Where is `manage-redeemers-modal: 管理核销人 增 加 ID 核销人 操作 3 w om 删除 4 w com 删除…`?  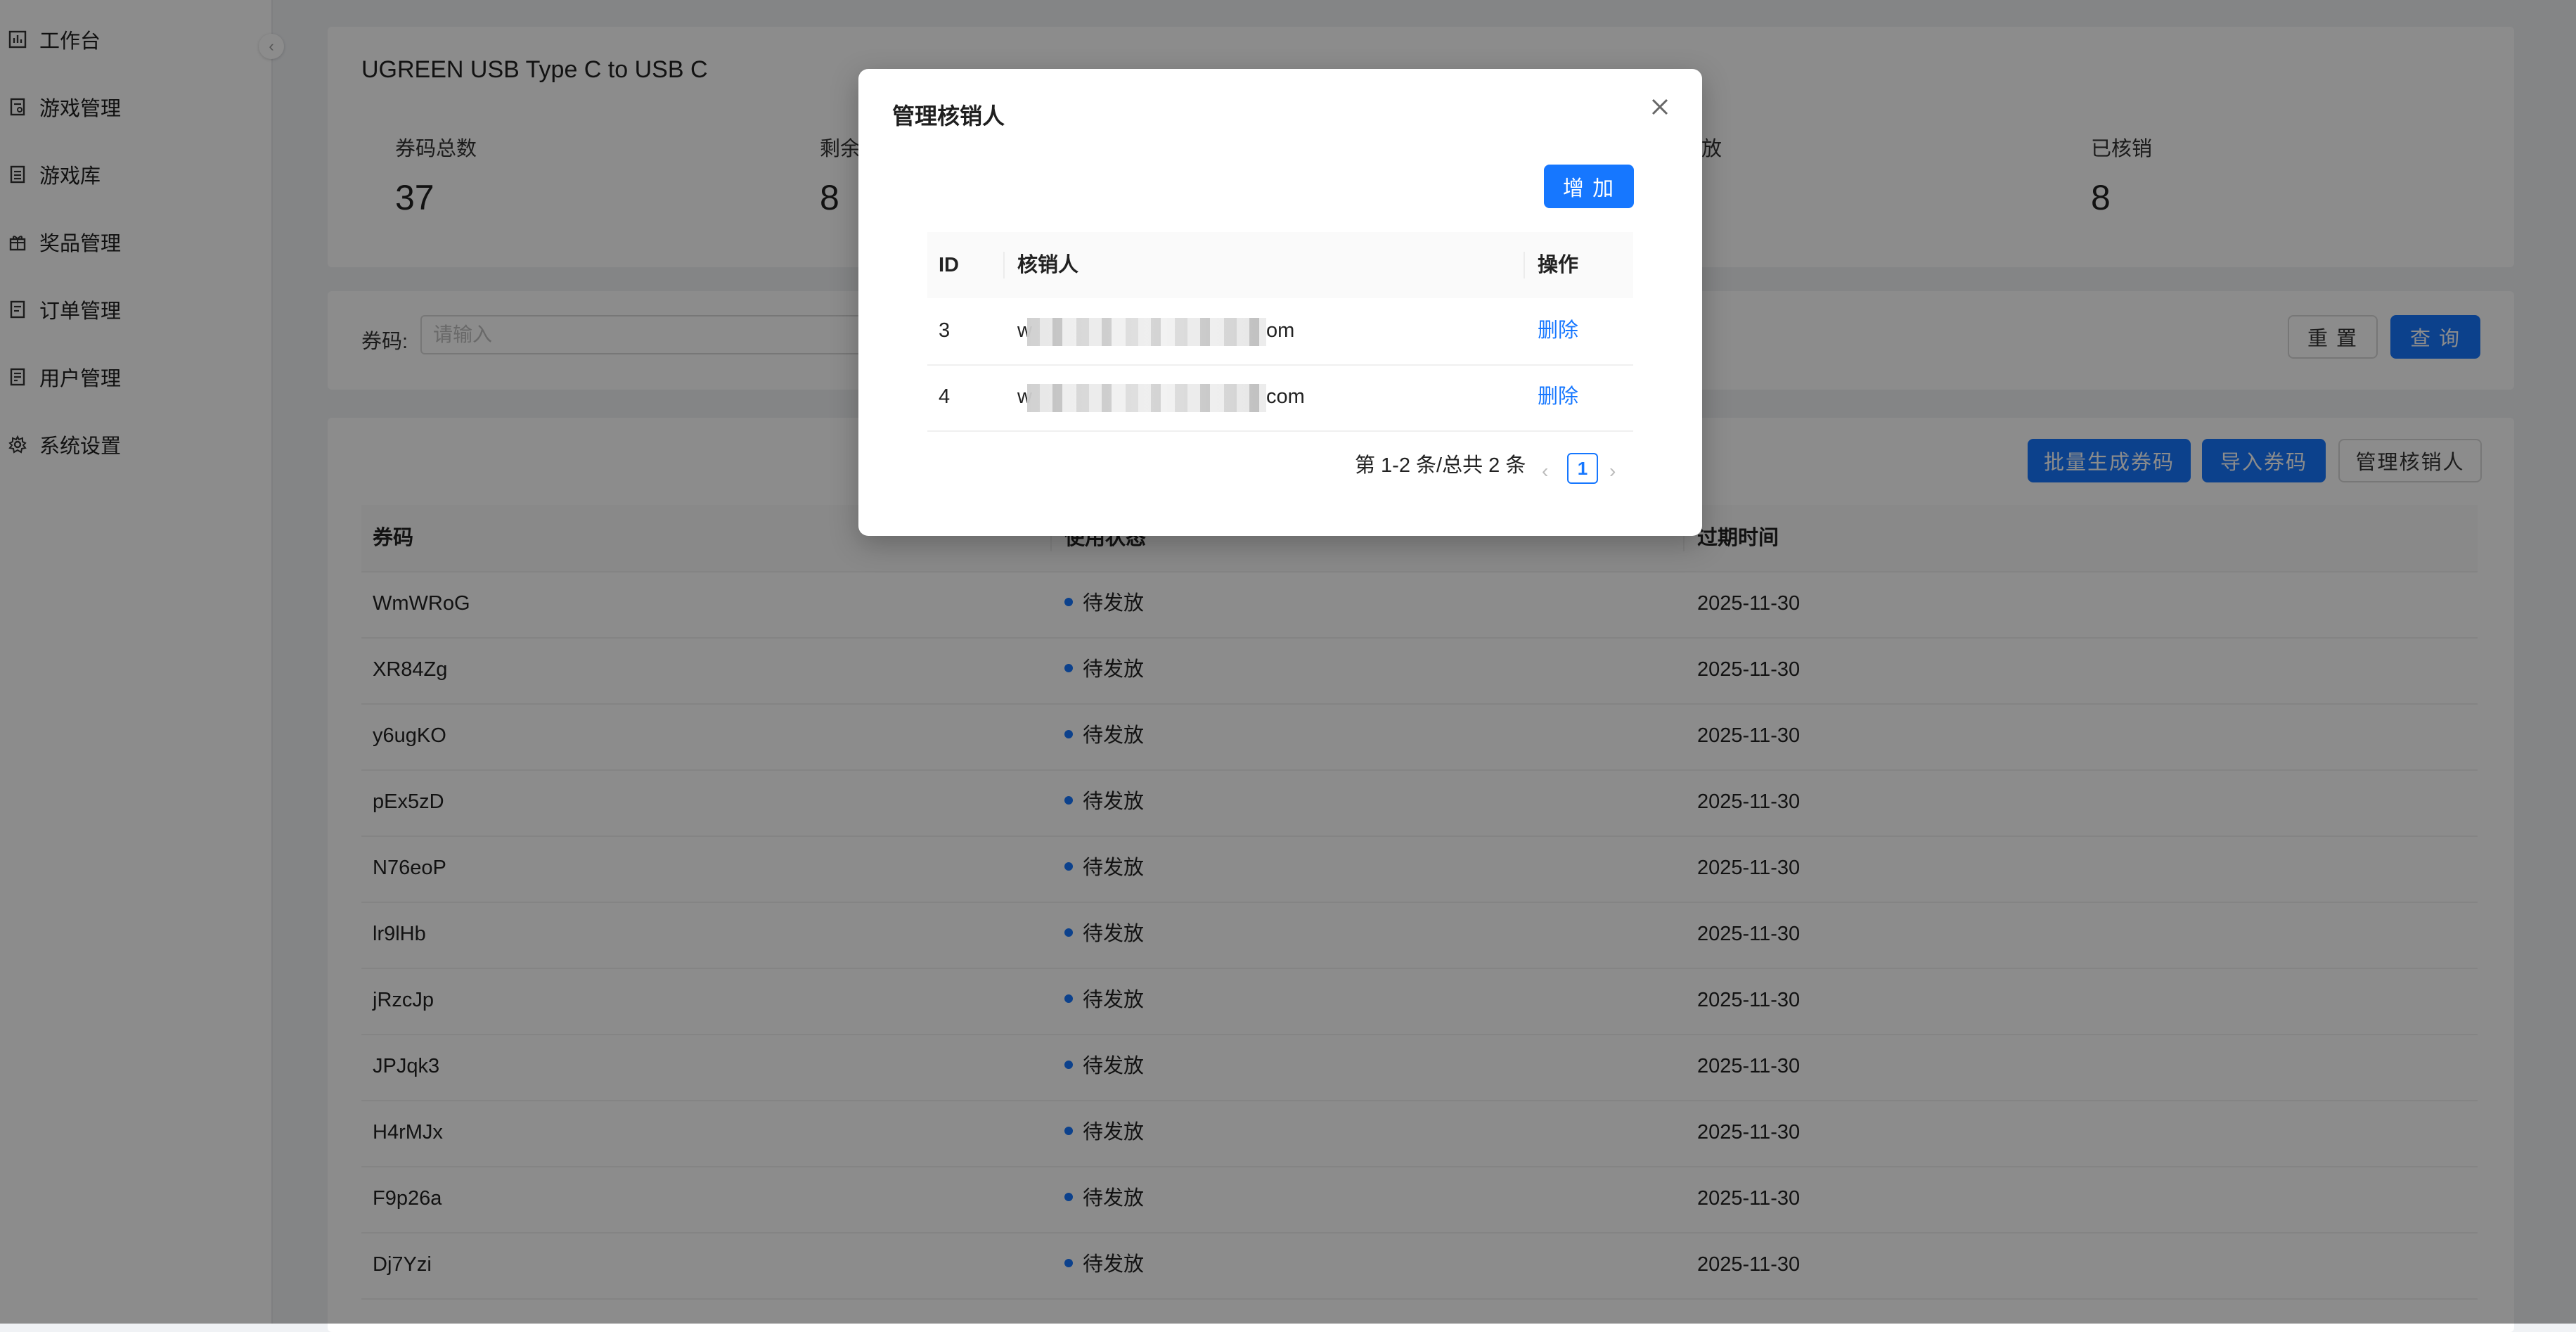 manage-redeemers-modal: 管理核销人 增 加 ID 核销人 操作 3 w om 删除 4 w com 删除… is located at coordinates (1280, 302).